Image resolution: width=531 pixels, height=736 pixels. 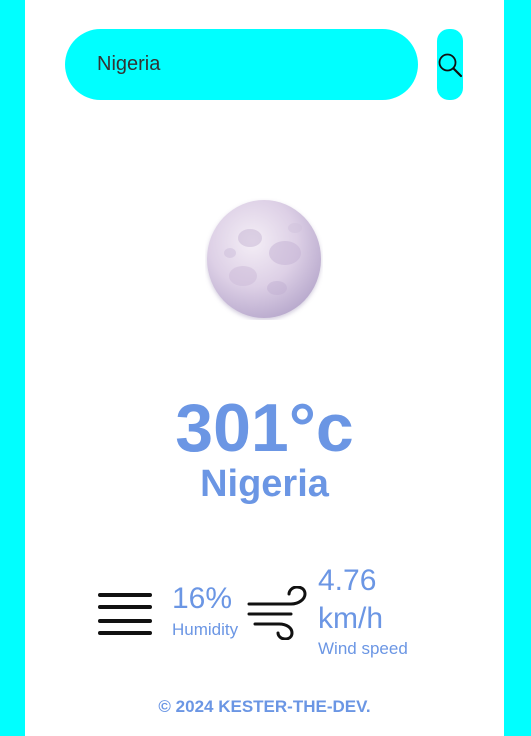 I want to click on search-input, so click(x=247, y=64).